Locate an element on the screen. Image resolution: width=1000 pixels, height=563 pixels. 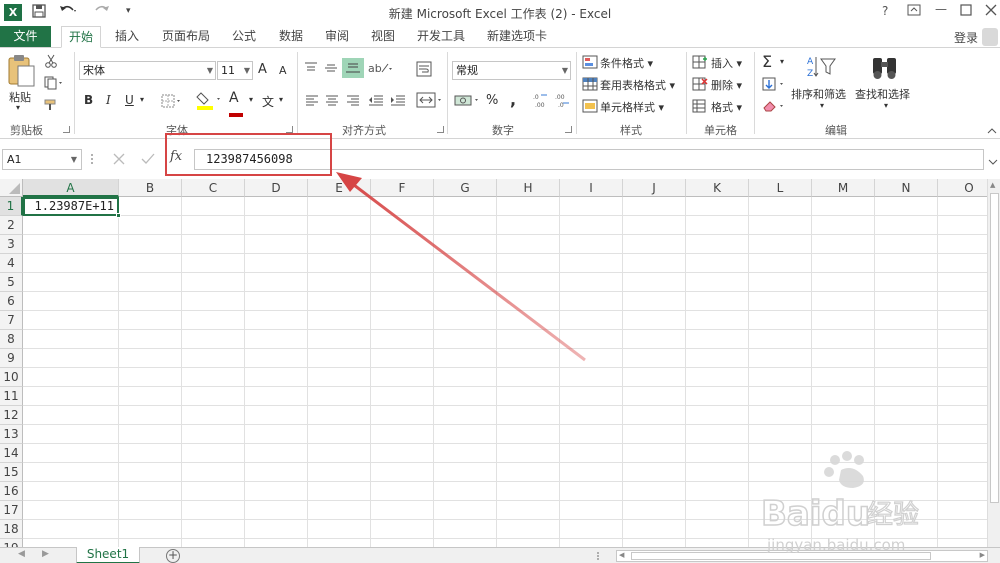
cell-g4 is located at coordinates (465, 263).